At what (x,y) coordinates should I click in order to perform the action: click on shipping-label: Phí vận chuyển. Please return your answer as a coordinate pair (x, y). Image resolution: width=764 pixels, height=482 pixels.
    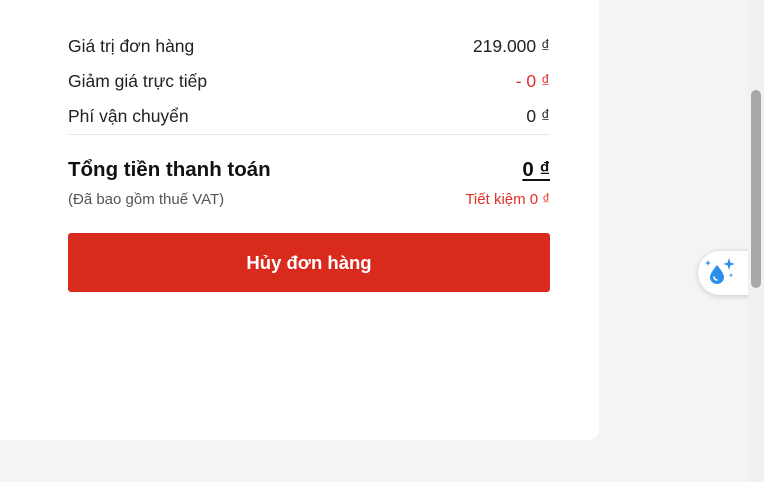
    Looking at the image, I should click on (128, 116).